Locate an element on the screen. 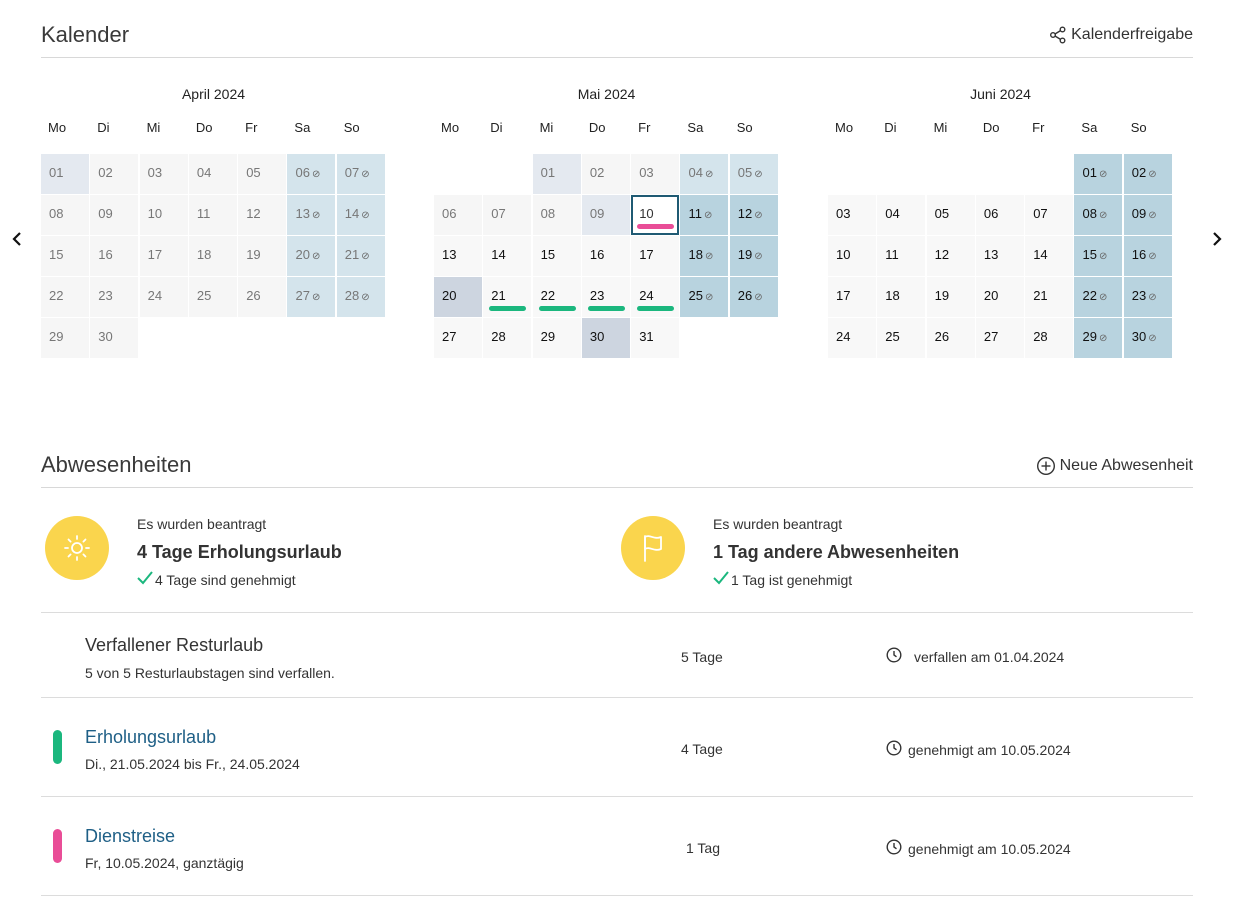 Image resolution: width=1242 pixels, height=904 pixels. day-cell: 12 ⊘ is located at coordinates (753, 215).